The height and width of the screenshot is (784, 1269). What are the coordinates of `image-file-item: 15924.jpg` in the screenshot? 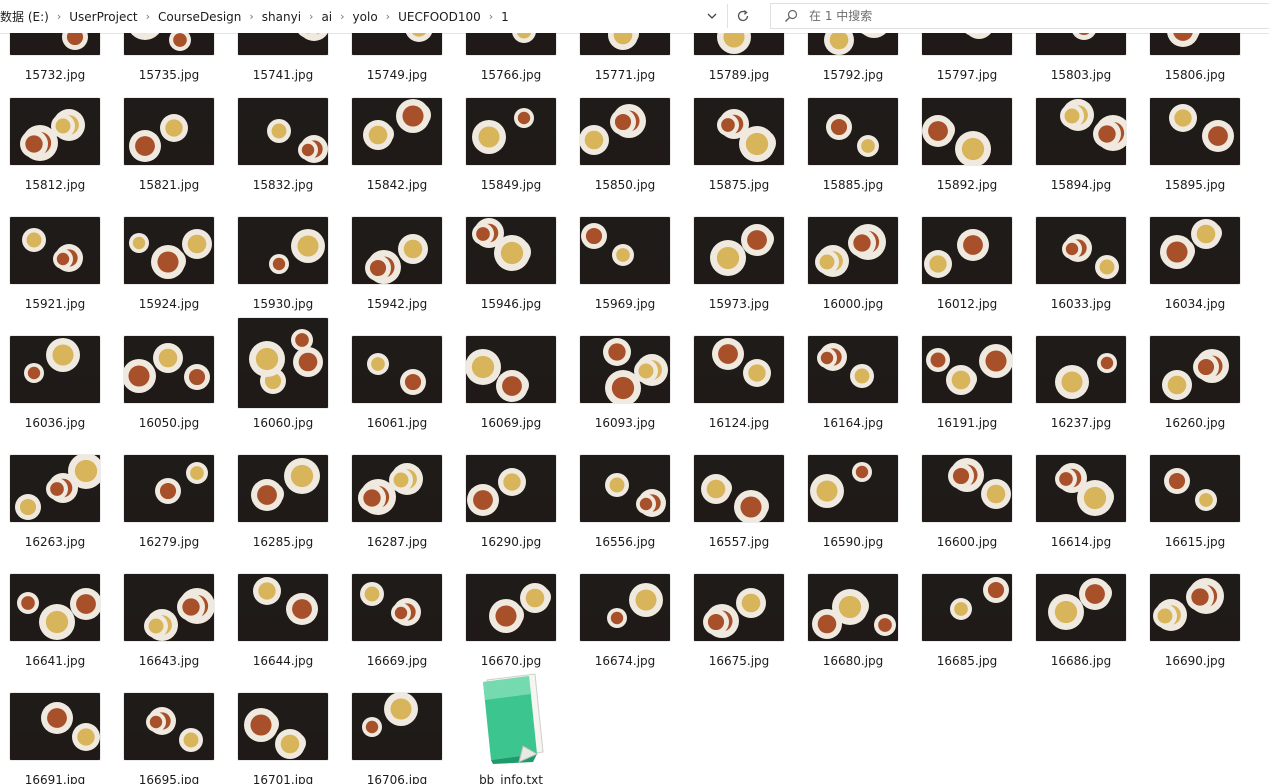 It's located at (169, 231).